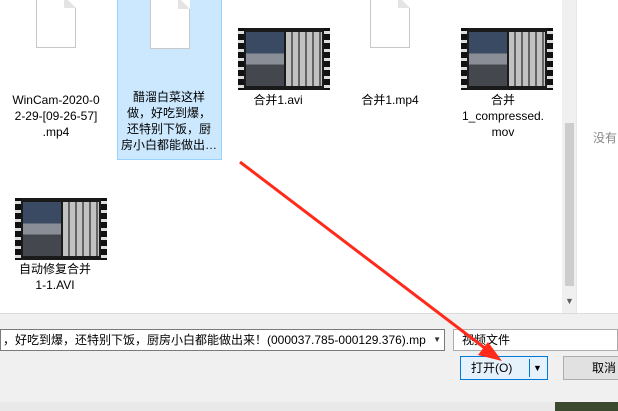  I want to click on cancel-button: 取消, so click(590, 368).